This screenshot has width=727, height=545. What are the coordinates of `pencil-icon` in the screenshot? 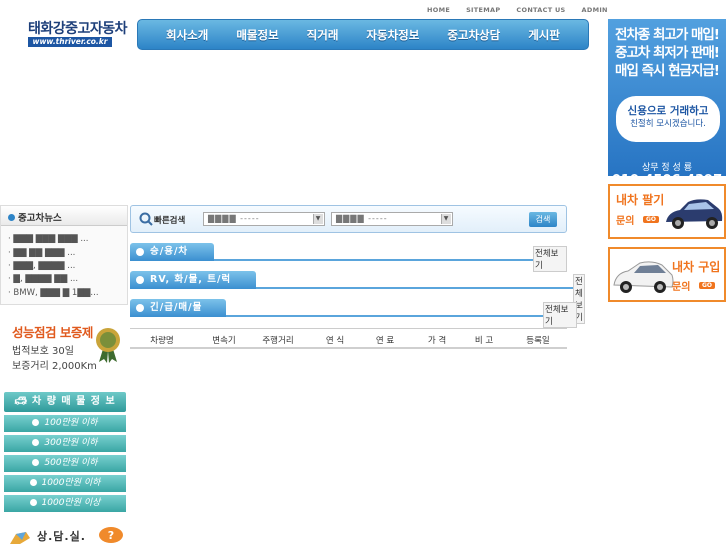 It's located at (20, 538).